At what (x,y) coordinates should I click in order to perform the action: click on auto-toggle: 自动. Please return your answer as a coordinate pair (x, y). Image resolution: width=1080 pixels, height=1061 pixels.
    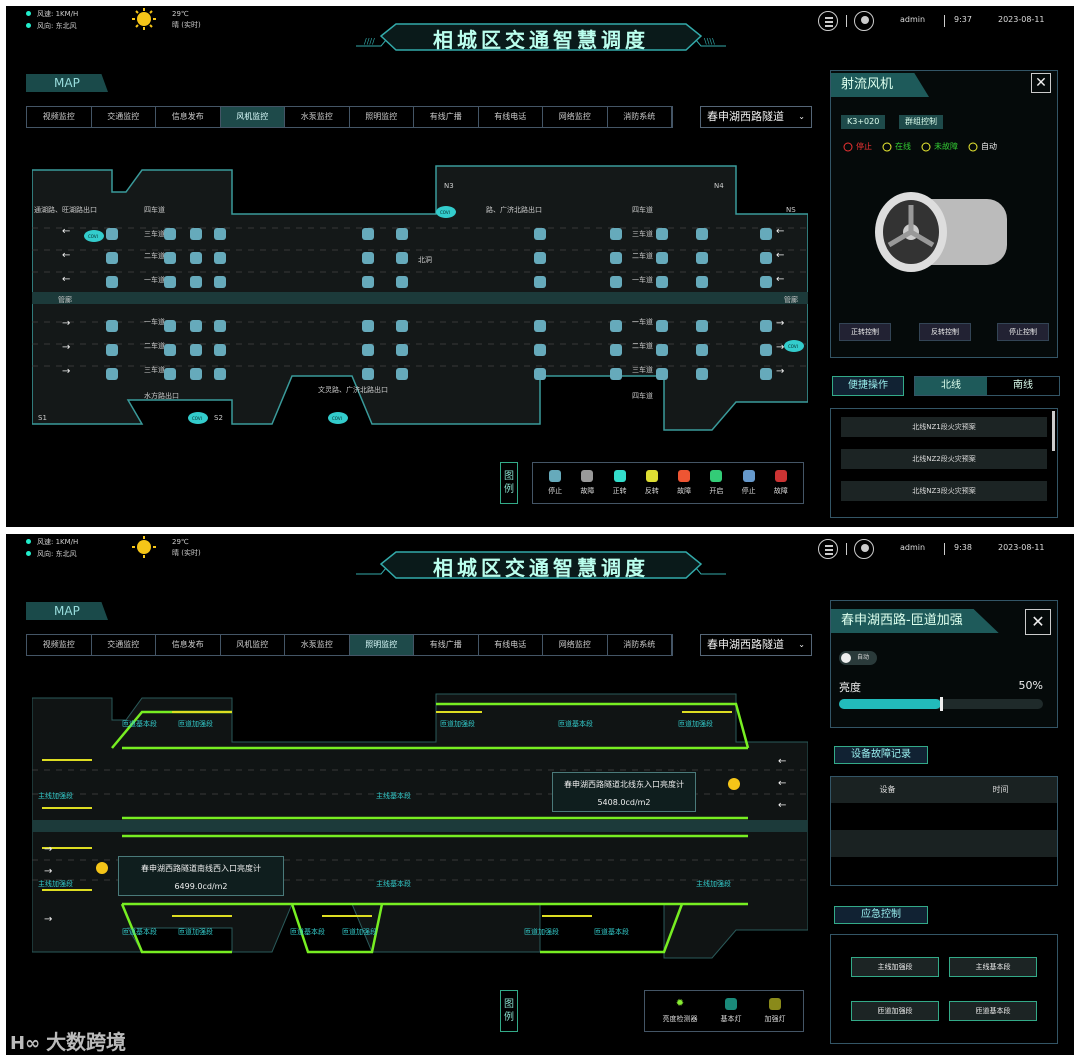
    Looking at the image, I should click on (858, 658).